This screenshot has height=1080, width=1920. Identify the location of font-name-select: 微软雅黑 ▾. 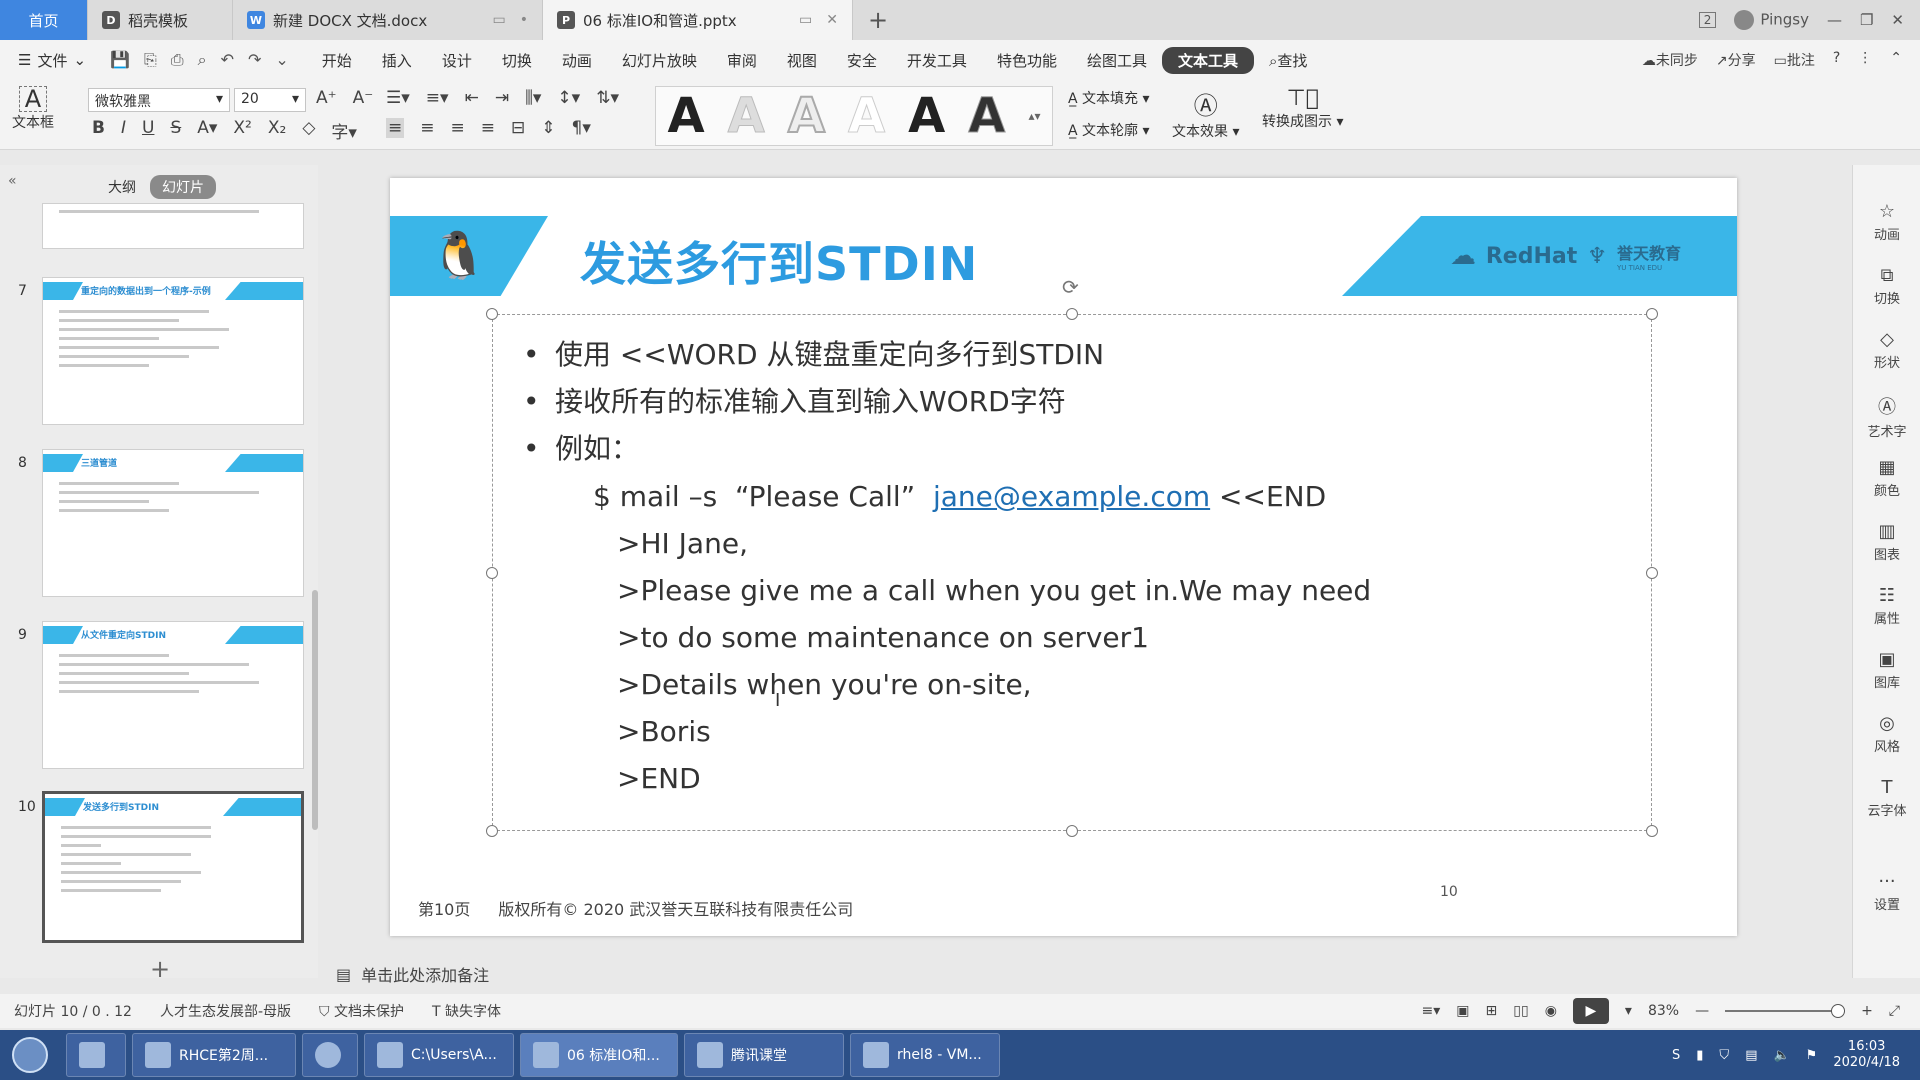
(159, 100).